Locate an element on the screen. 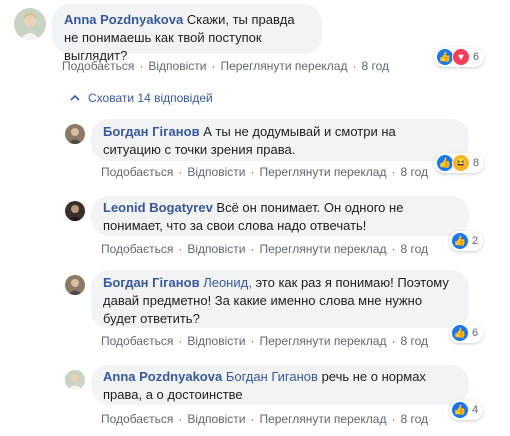  haha-reaction-icon: 😆 is located at coordinates (461, 163).